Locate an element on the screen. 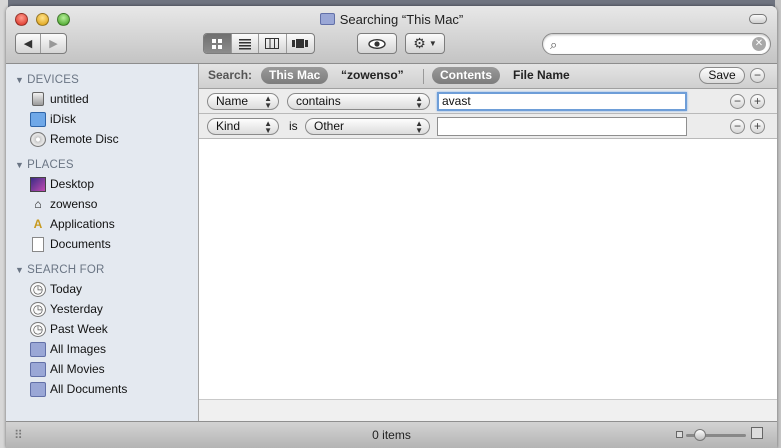 The width and height of the screenshot is (781, 448). attribute-popup: Name ▲ ▼ is located at coordinates (243, 101).